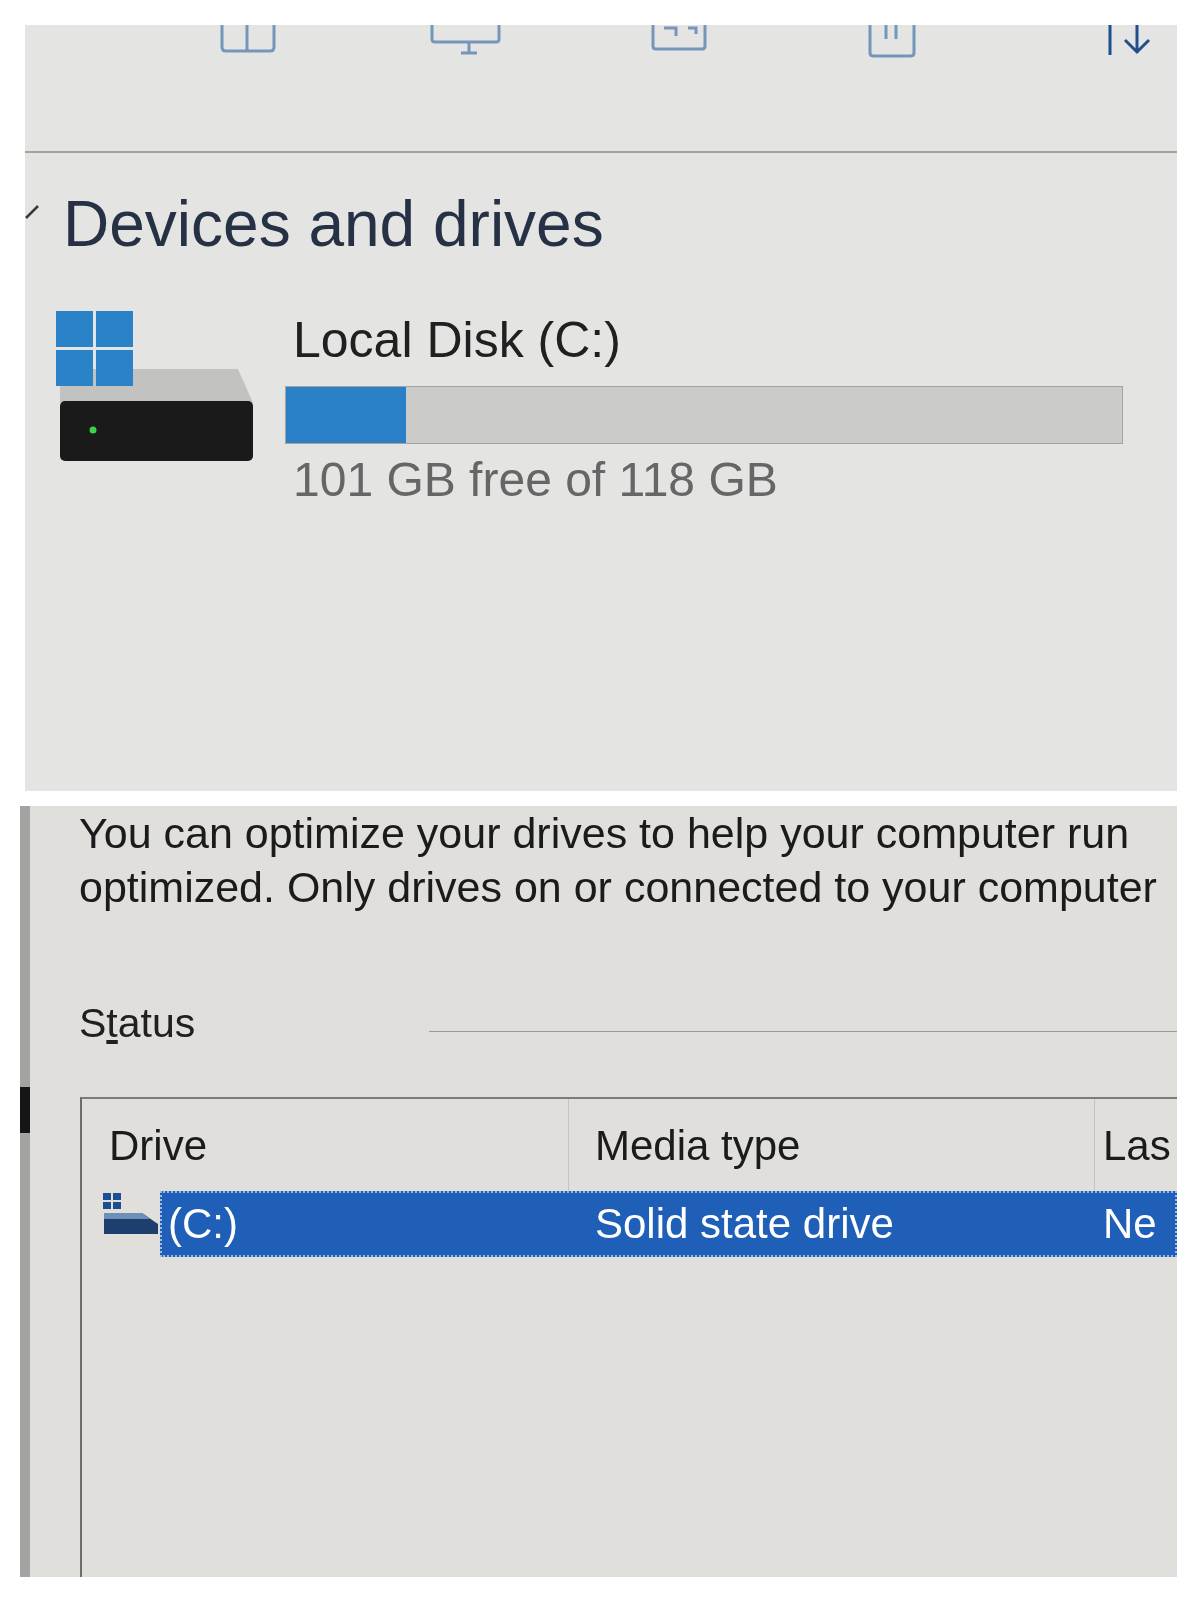 The height and width of the screenshot is (1600, 1201). What do you see at coordinates (535, 480) in the screenshot?
I see `free-space-text: 101 GB free of 118 GB` at bounding box center [535, 480].